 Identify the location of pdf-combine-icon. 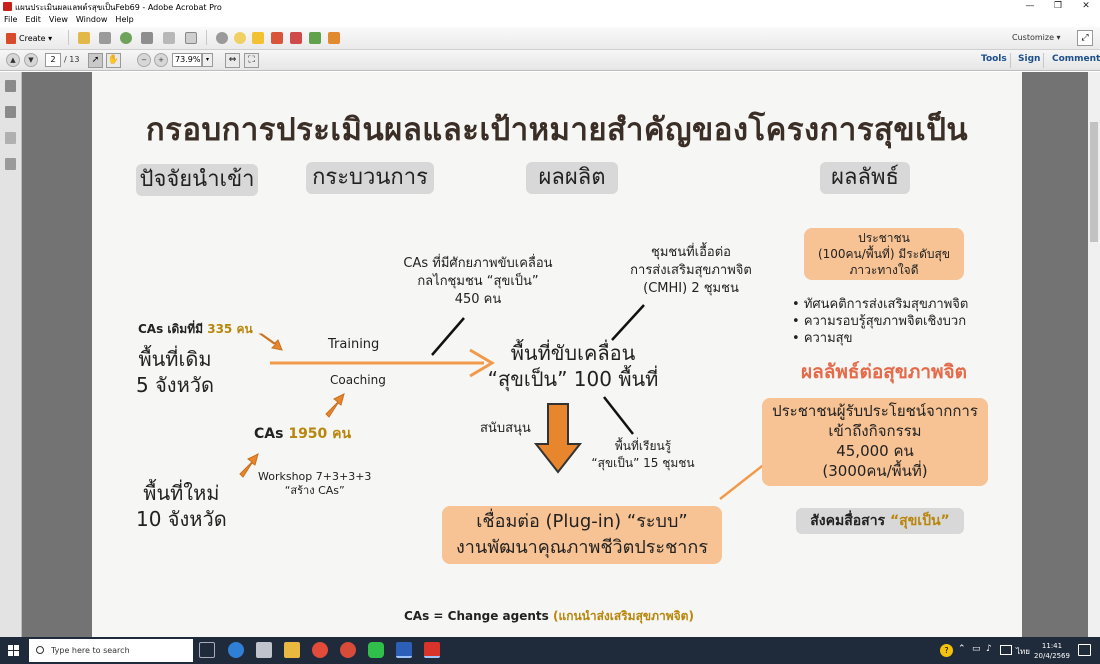
(296, 38).